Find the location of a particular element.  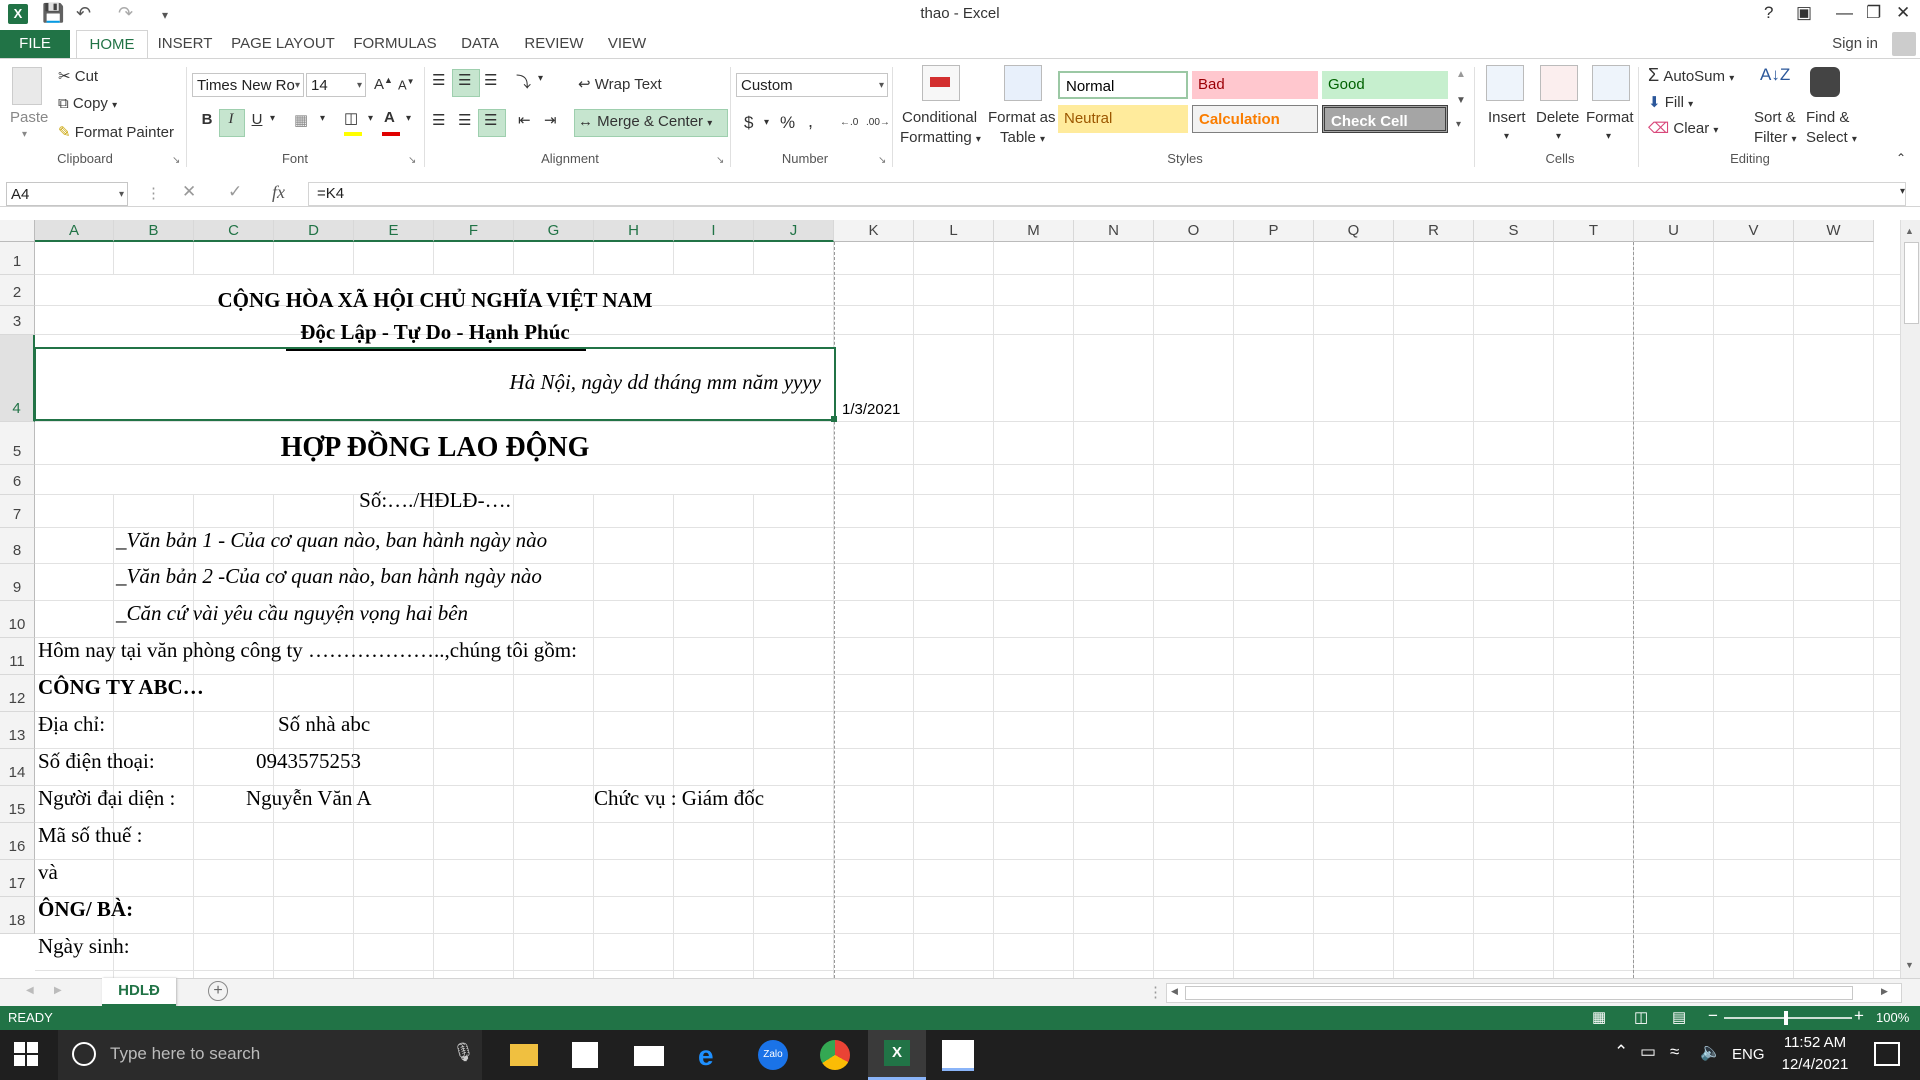

sheet-scroll-left-icon: ◀ is located at coordinates (30, 990).